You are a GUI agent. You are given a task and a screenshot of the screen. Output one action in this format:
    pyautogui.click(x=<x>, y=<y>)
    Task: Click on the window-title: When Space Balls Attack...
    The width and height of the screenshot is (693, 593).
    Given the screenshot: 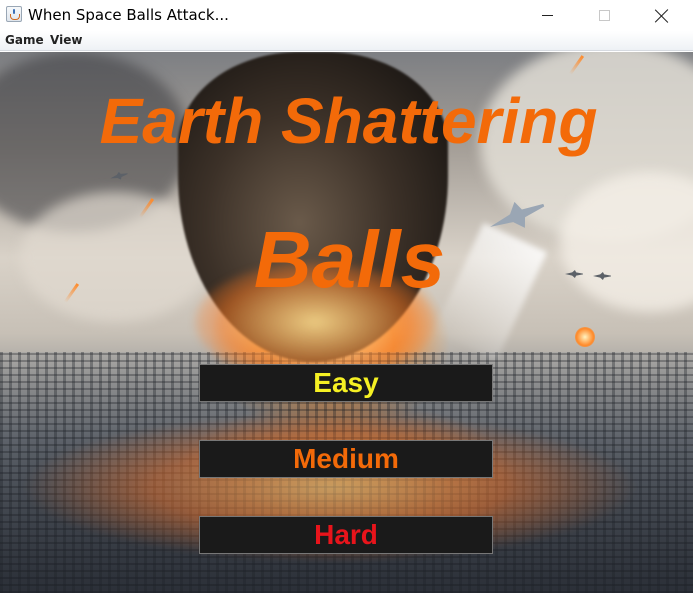 What is the action you would take?
    pyautogui.click(x=128, y=15)
    